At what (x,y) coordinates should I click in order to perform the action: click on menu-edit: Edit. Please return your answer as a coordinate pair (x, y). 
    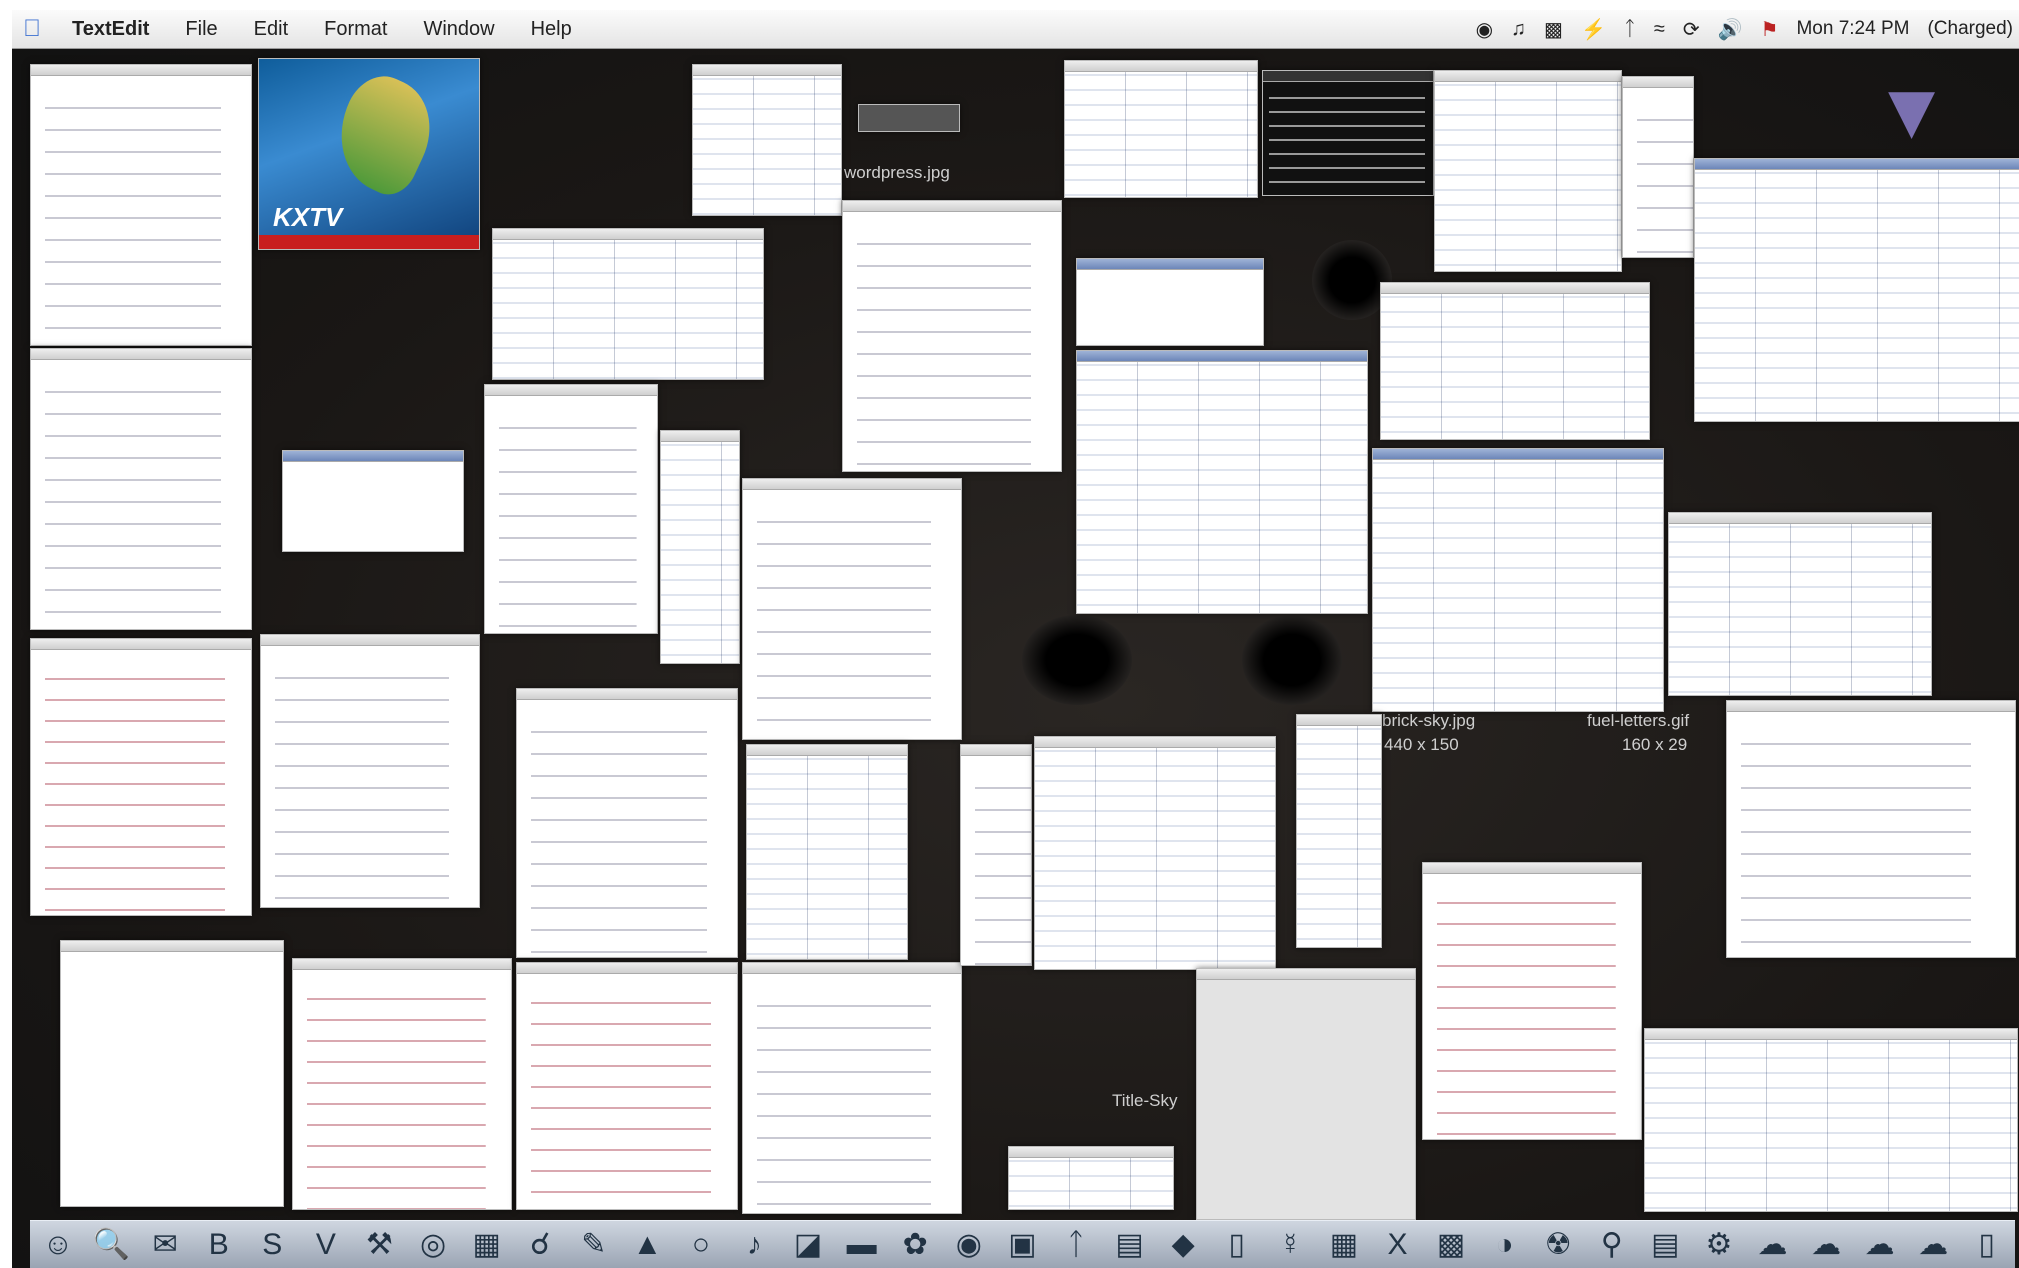
    Looking at the image, I should click on (271, 29).